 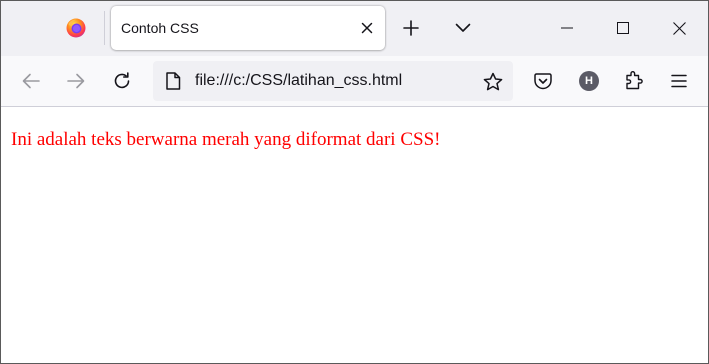 I want to click on avatar: H, so click(x=589, y=81).